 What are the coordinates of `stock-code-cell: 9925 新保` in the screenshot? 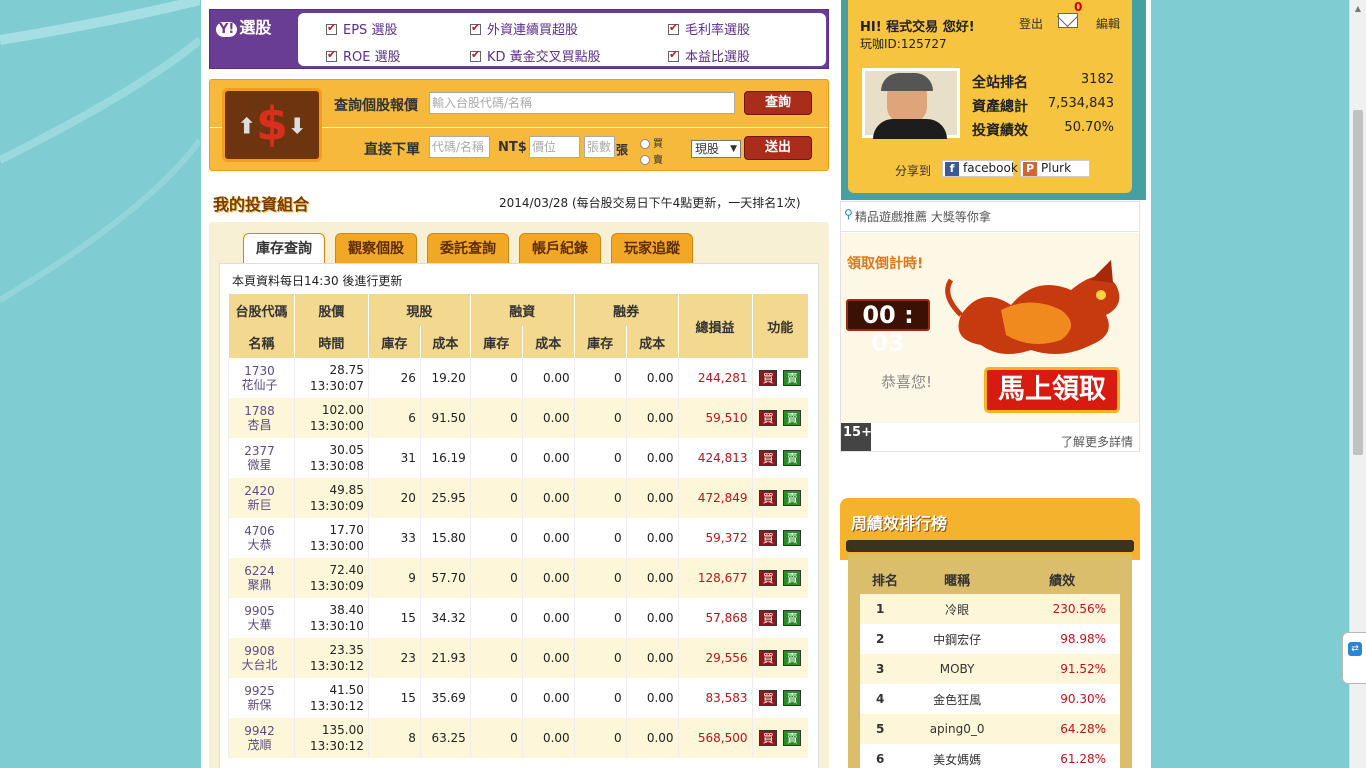 It's located at (261, 698).